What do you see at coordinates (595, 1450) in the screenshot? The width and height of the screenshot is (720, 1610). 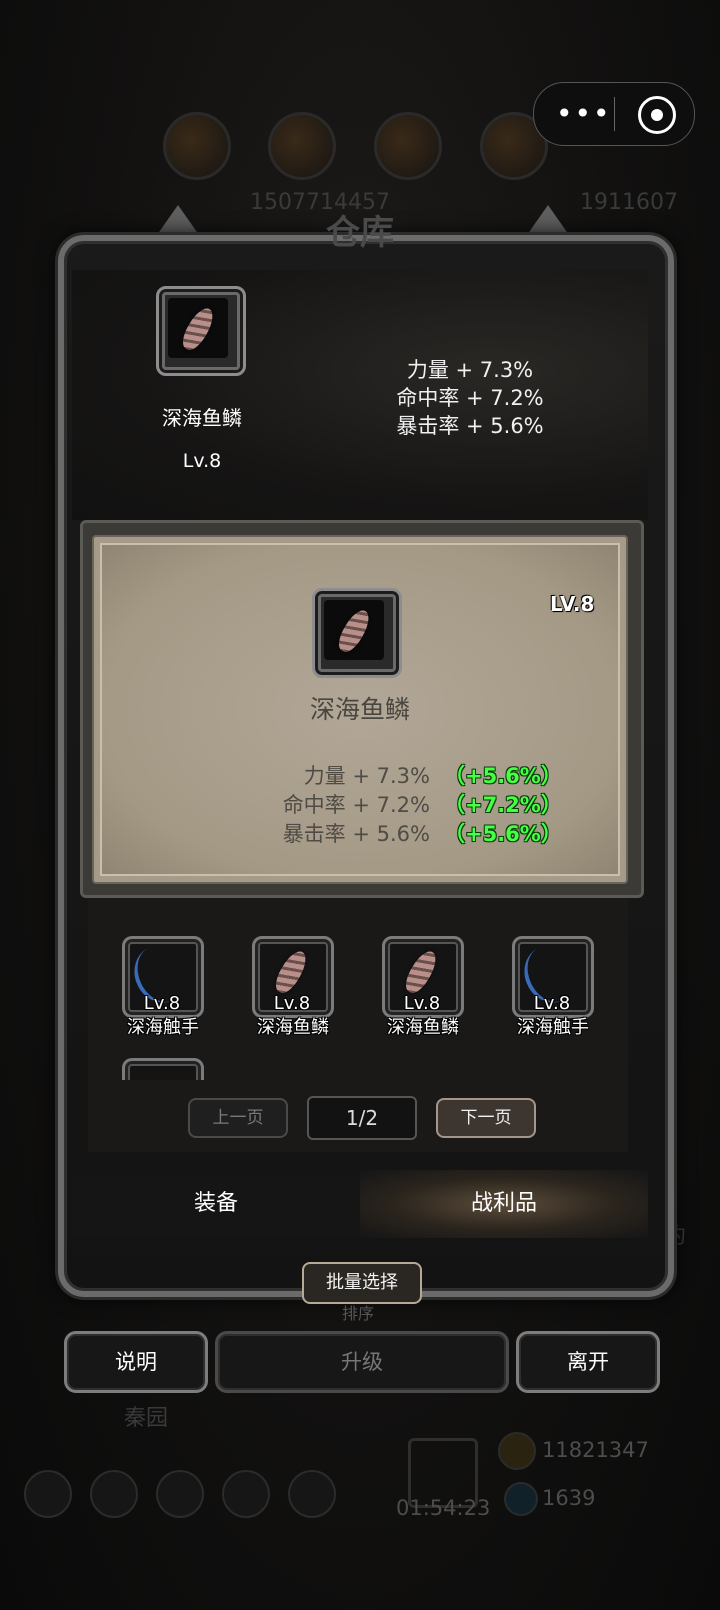 I see `bg-currency: 11821347` at bounding box center [595, 1450].